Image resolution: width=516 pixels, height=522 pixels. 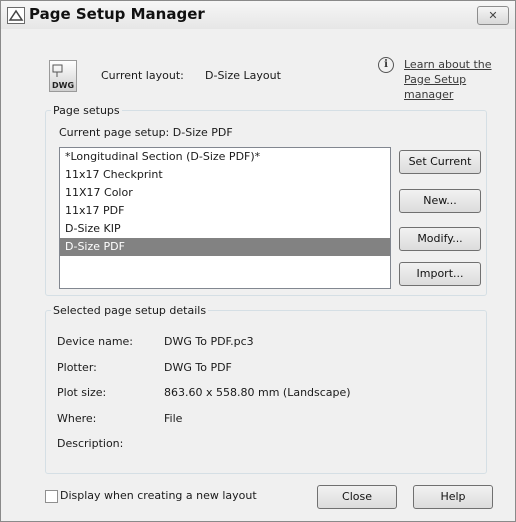 What do you see at coordinates (243, 75) in the screenshot?
I see `current-layout-value: D-Size Layout` at bounding box center [243, 75].